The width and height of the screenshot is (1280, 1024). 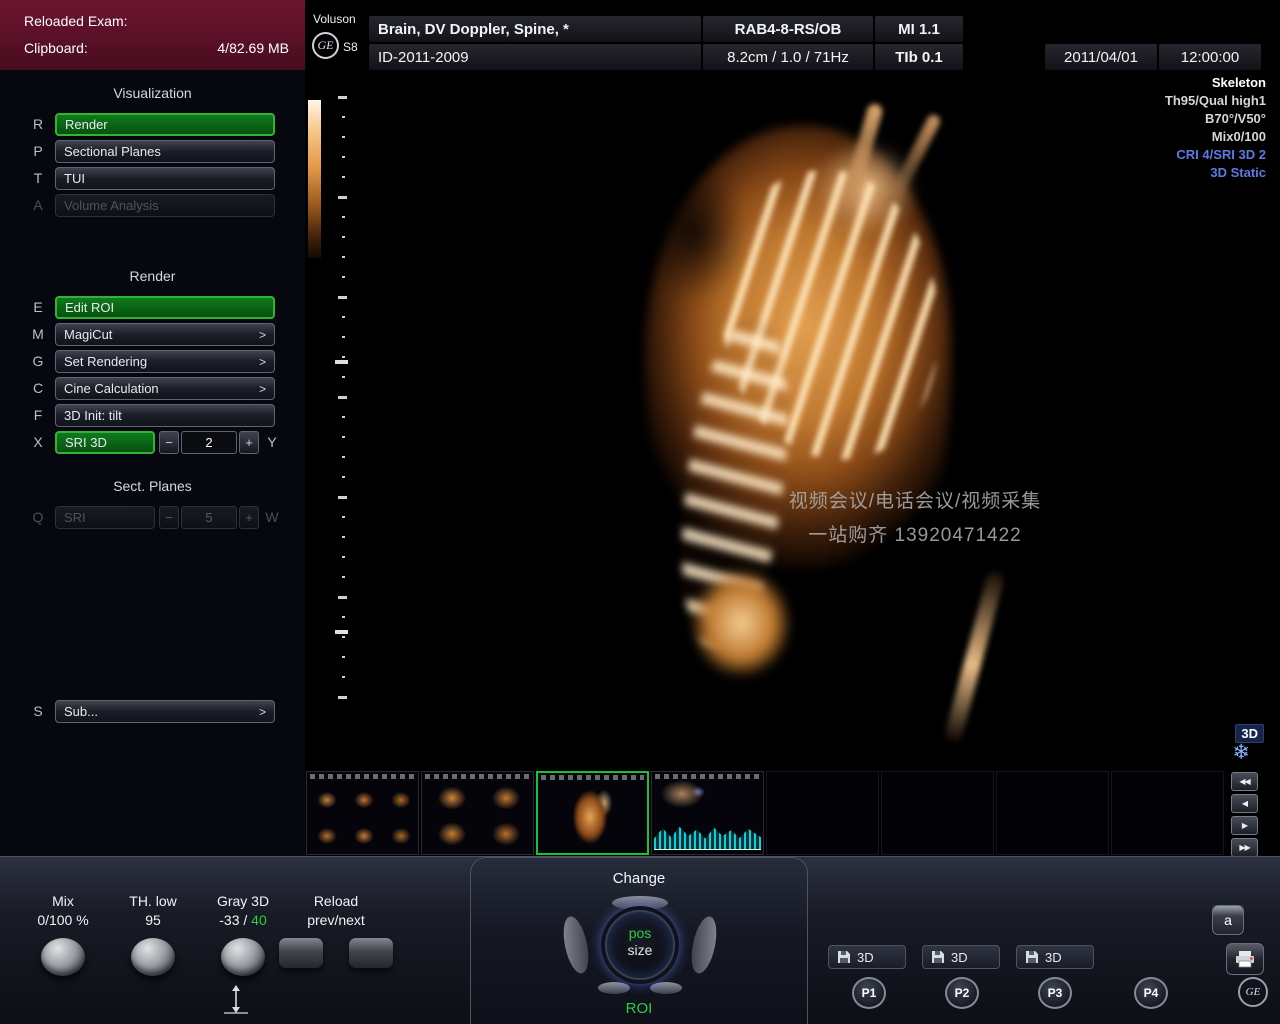 I want to click on clipboard-label: Clipboard:, so click(x=56, y=48).